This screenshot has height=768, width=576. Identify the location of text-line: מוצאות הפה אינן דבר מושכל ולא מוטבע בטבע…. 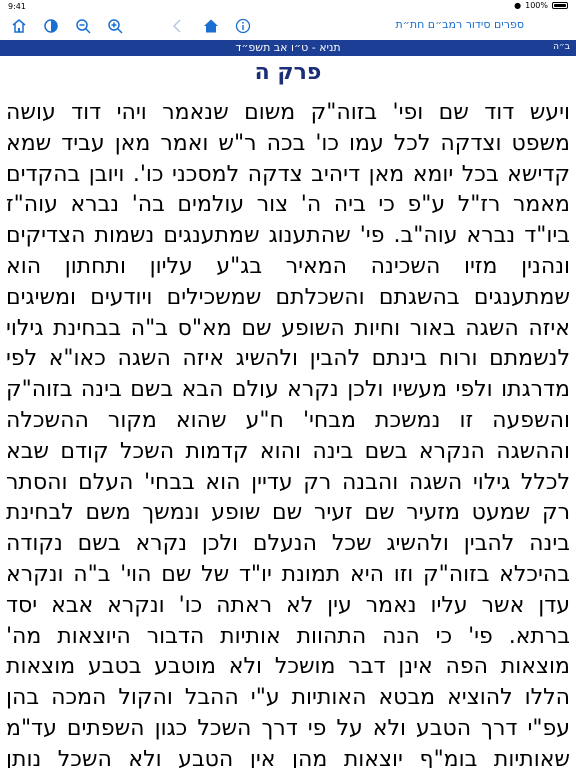
(288, 667).